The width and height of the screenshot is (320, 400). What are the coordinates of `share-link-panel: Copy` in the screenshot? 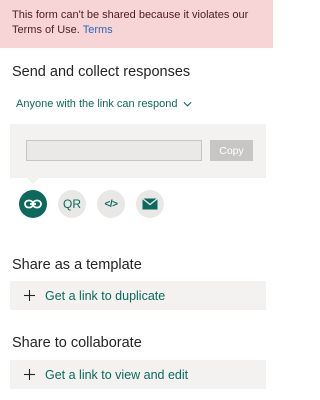 It's located at (138, 151).